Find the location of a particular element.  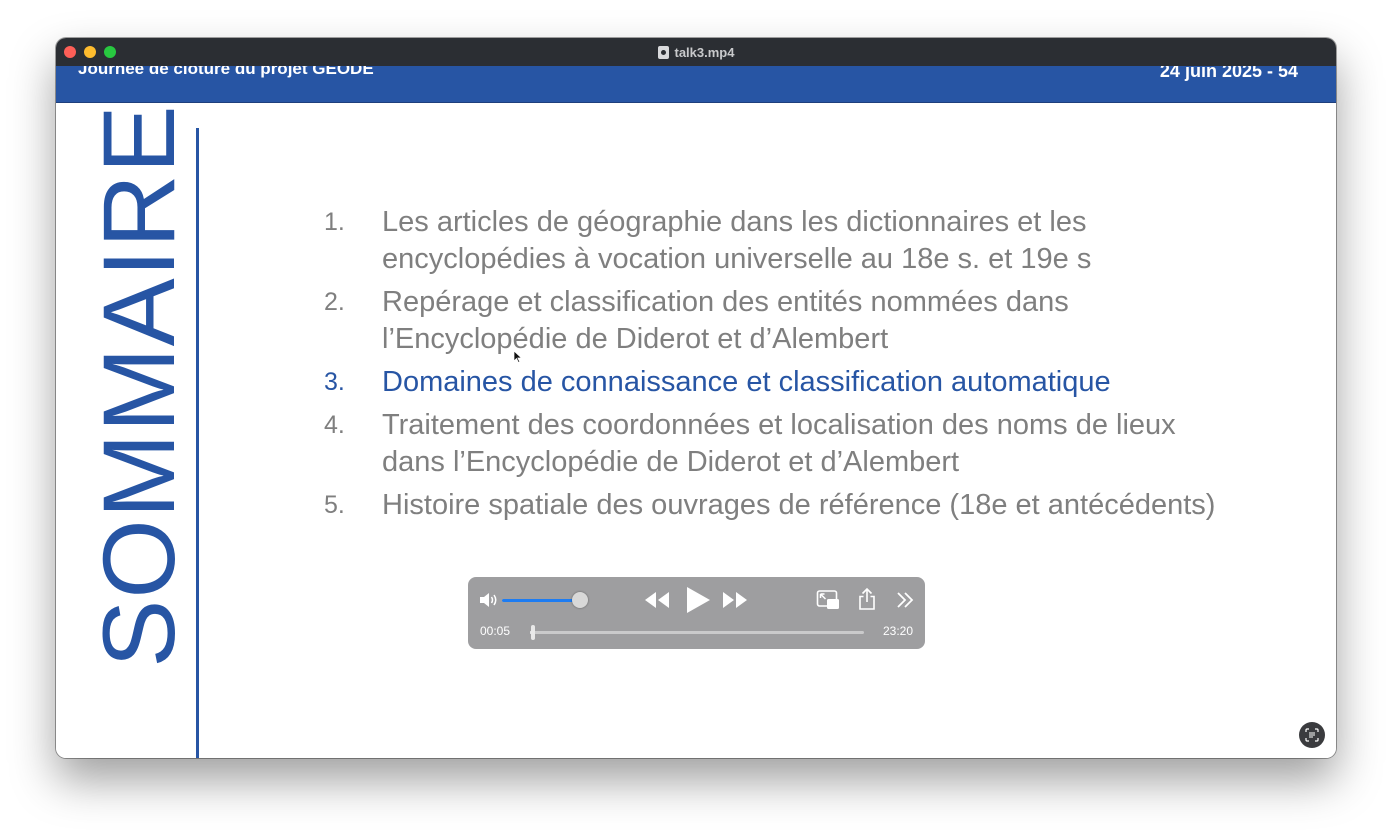

slide-header-right: 24 juin 2025 - 54 is located at coordinates (1228, 73).